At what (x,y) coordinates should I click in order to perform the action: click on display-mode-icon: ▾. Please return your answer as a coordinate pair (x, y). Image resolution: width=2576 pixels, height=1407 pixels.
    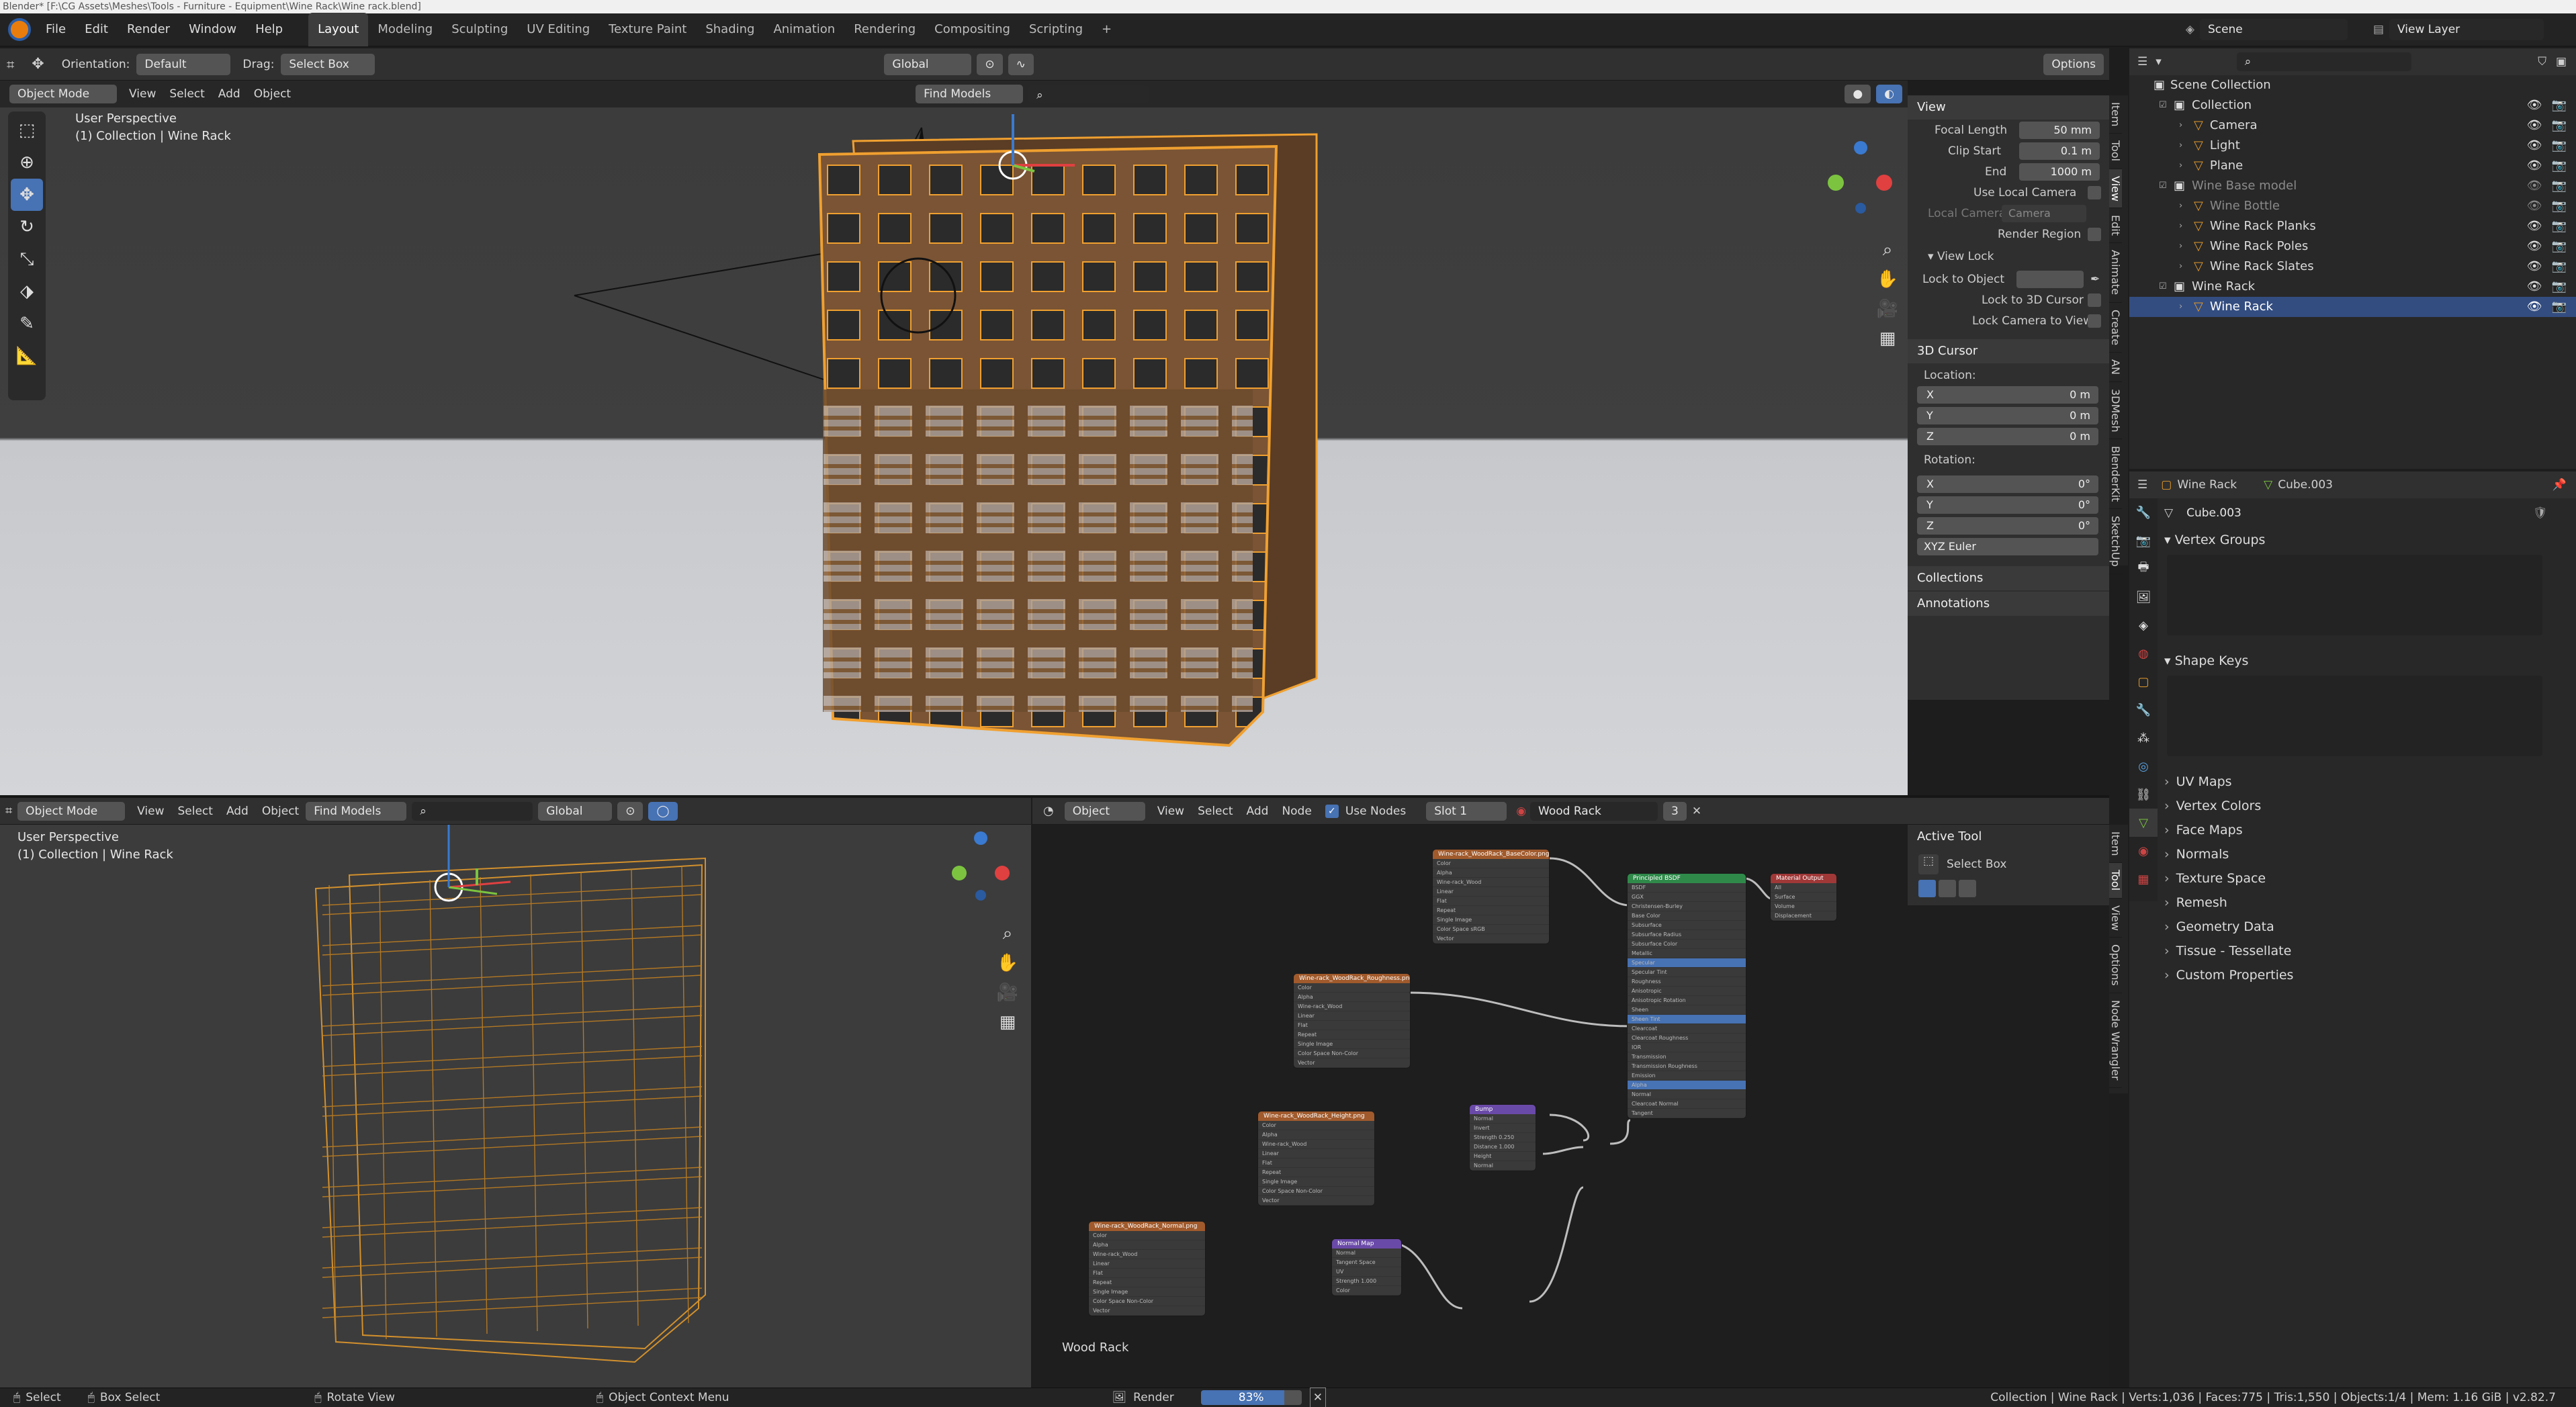
    Looking at the image, I should click on (2159, 62).